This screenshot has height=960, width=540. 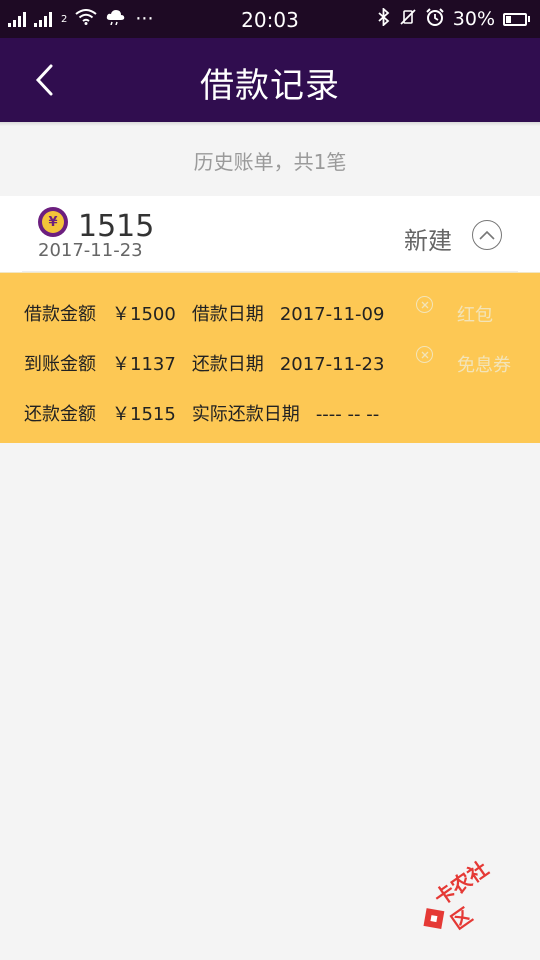 I want to click on actual-repay-date-label: 实际还款日期, so click(x=245, y=414).